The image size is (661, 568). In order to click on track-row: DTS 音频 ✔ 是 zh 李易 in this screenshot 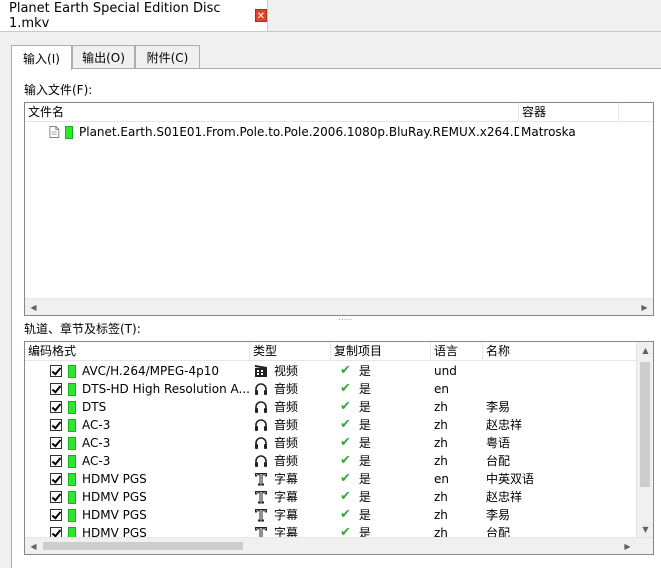, I will do `click(324, 407)`.